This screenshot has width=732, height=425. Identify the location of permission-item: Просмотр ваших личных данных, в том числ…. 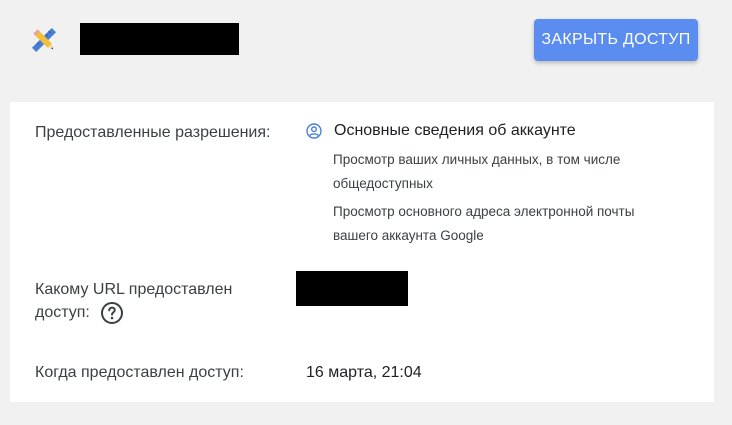
(477, 171).